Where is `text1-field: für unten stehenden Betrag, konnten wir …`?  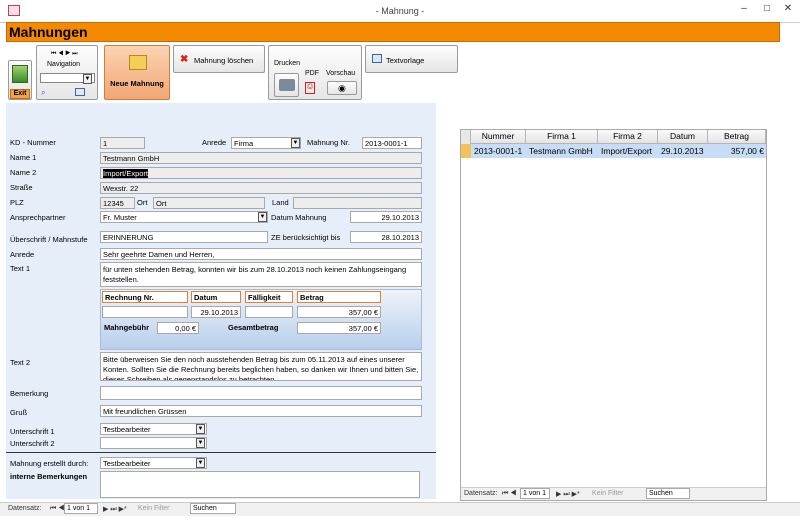 text1-field: für unten stehenden Betrag, konnten wir … is located at coordinates (261, 274).